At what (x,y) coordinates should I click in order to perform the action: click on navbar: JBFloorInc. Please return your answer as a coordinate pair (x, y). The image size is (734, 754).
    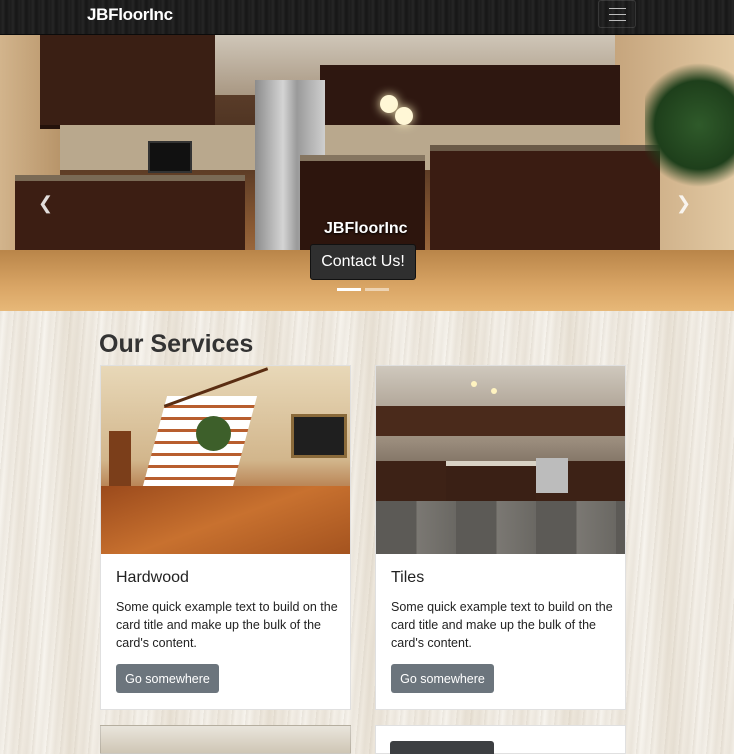
    Looking at the image, I should click on (367, 17).